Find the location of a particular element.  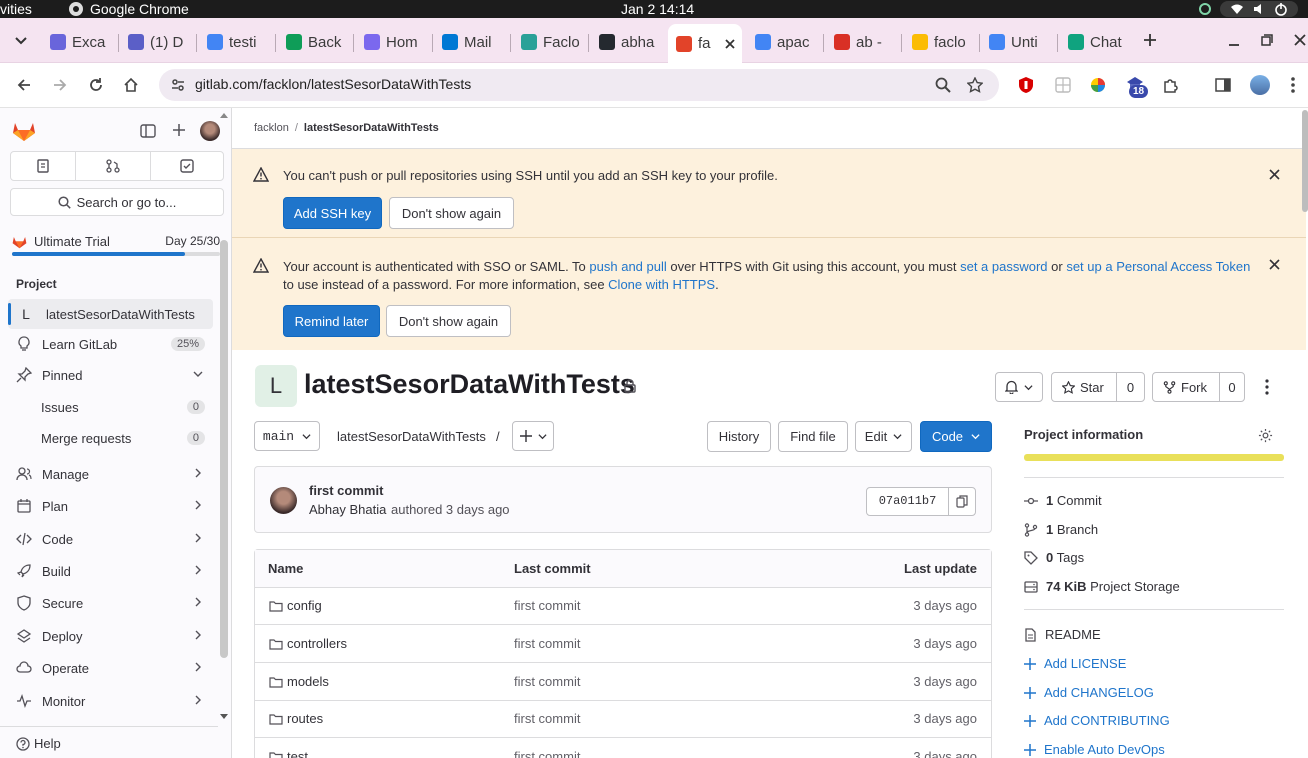

fork-button: Fork is located at coordinates (1186, 387).